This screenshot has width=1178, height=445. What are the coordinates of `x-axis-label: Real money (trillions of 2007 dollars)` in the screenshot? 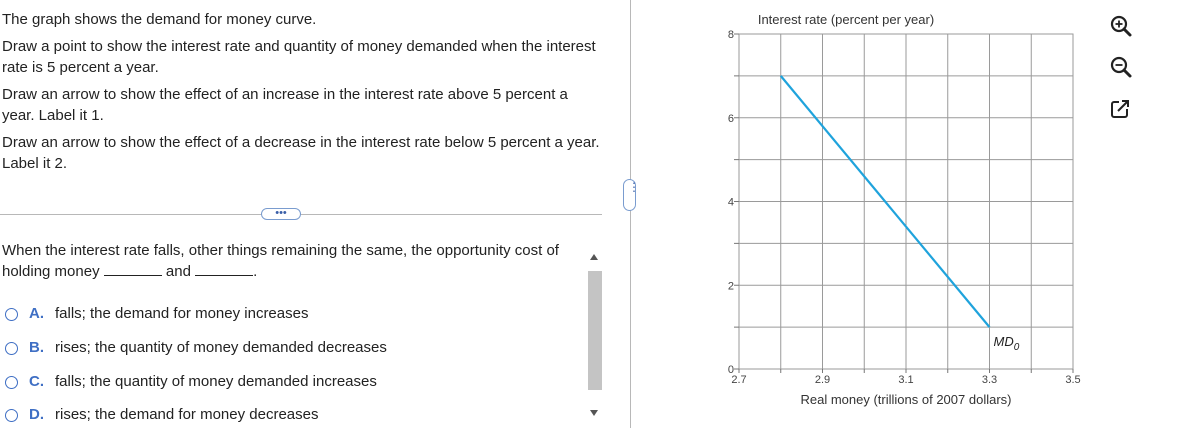 It's located at (906, 399).